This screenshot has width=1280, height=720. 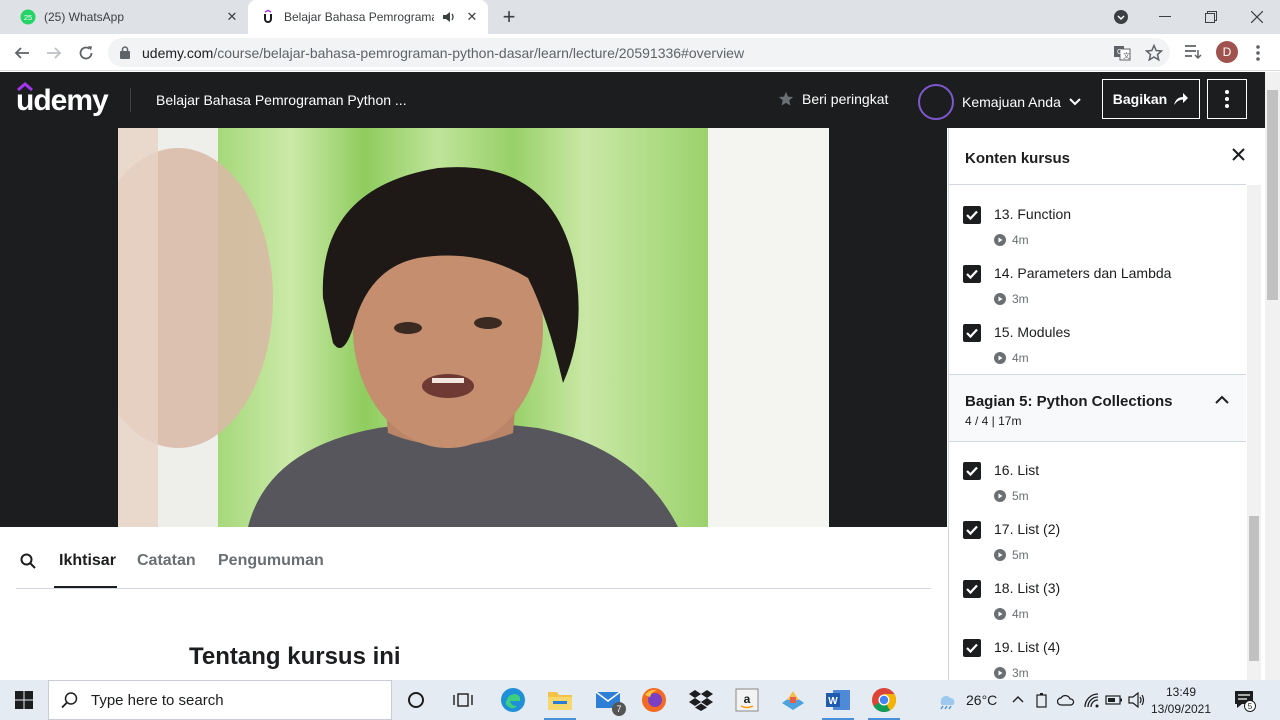 I want to click on back-icon, so click(x=22, y=53).